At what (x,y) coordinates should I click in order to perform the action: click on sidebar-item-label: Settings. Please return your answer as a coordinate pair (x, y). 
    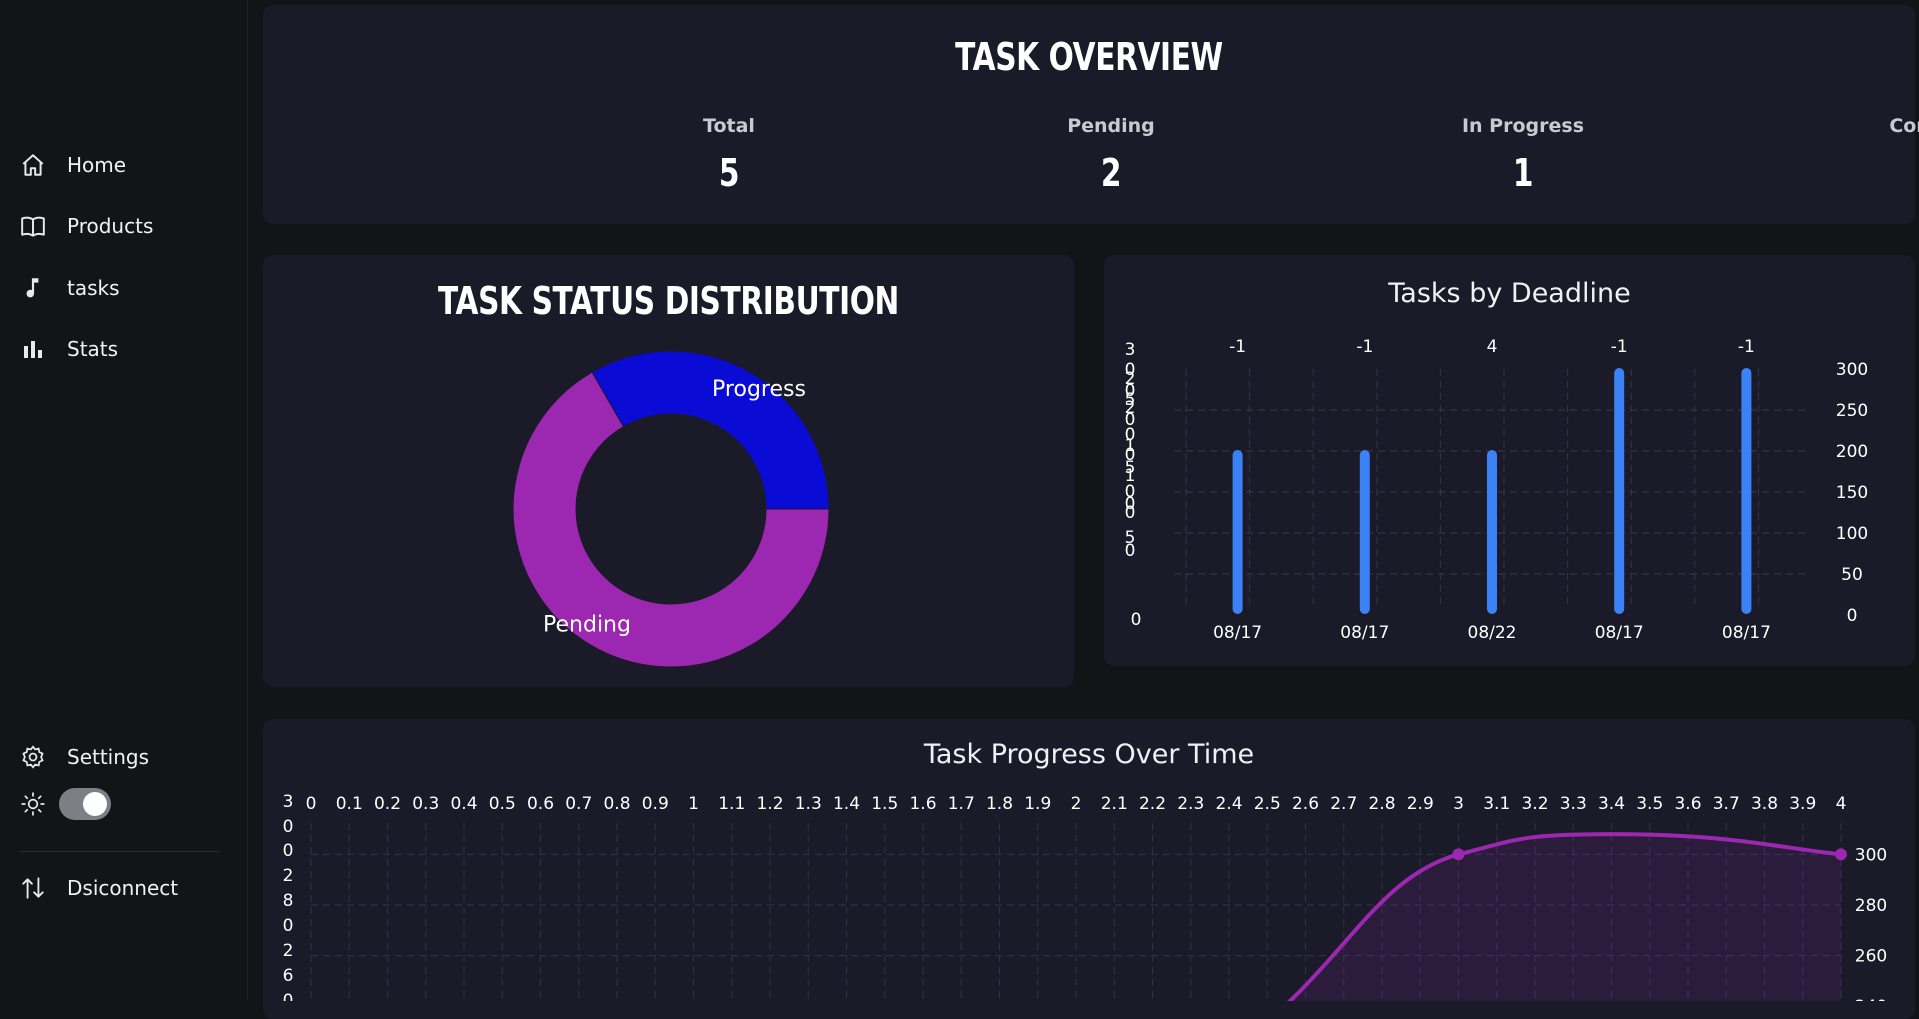
    Looking at the image, I should click on (108, 757).